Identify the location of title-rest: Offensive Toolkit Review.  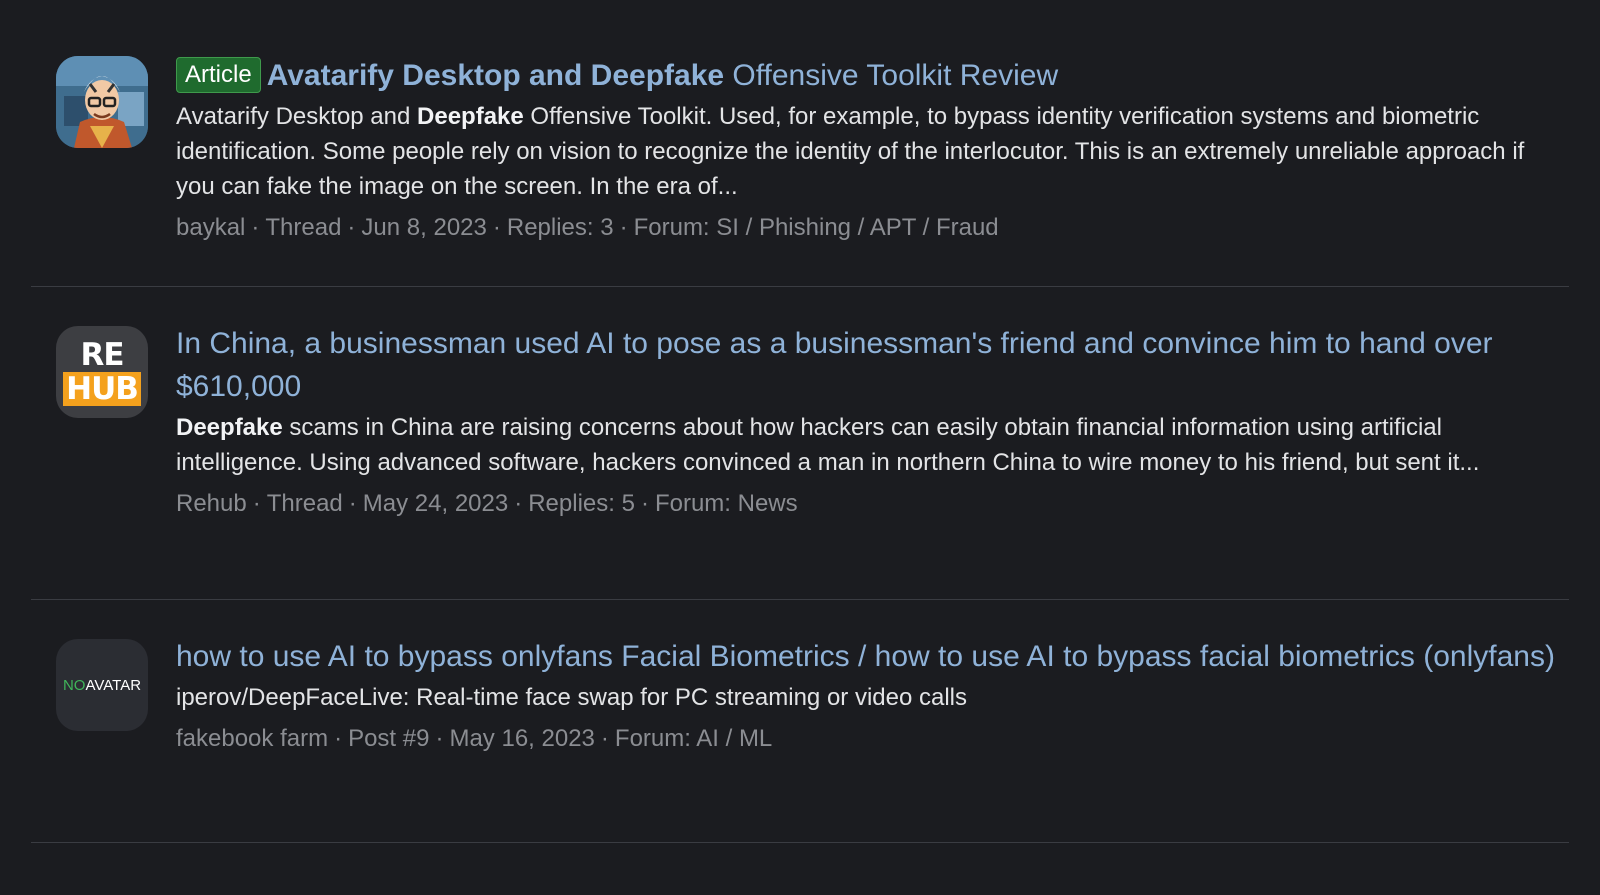
(891, 75).